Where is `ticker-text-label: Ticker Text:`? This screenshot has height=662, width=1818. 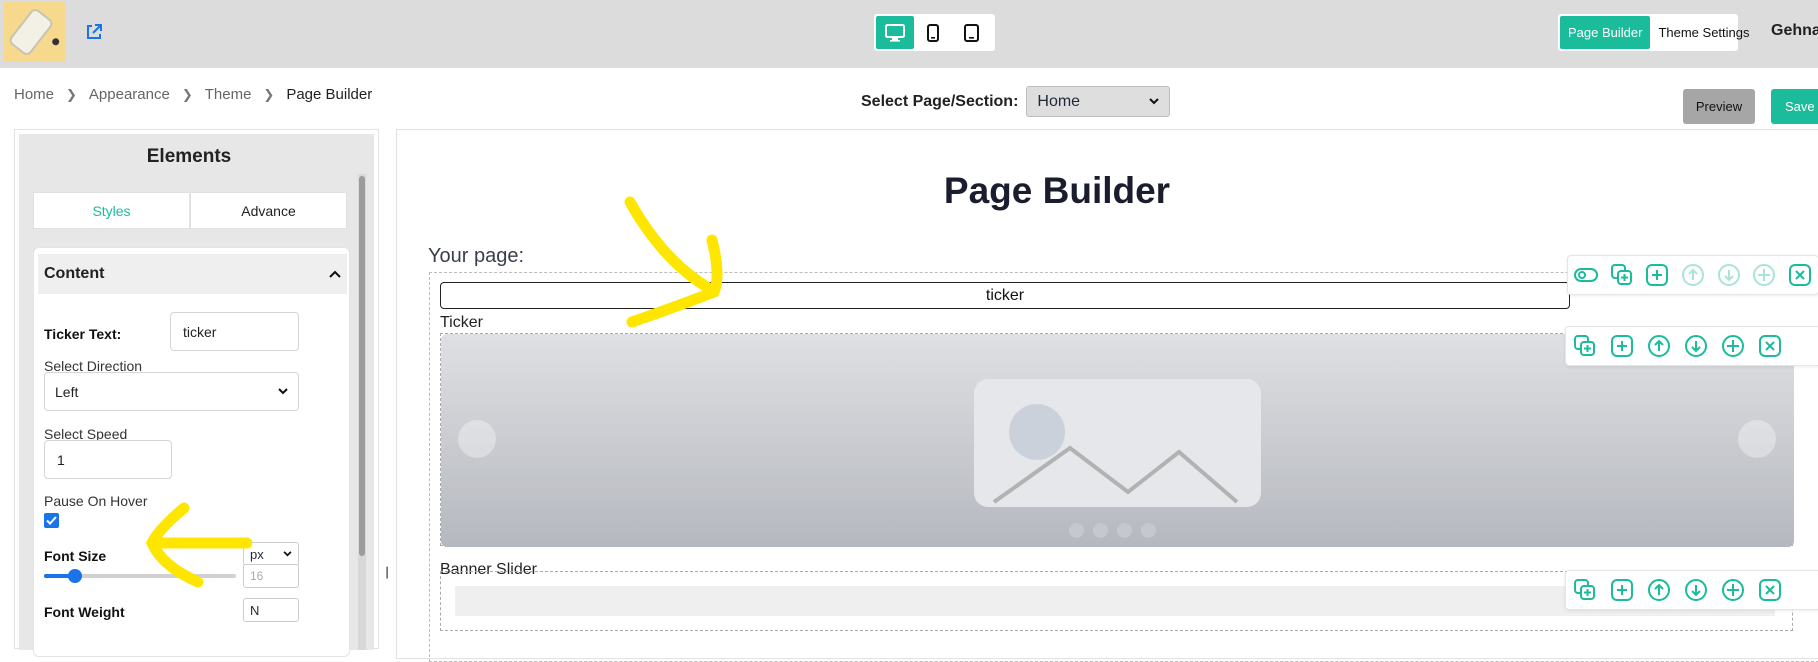 ticker-text-label: Ticker Text: is located at coordinates (83, 334).